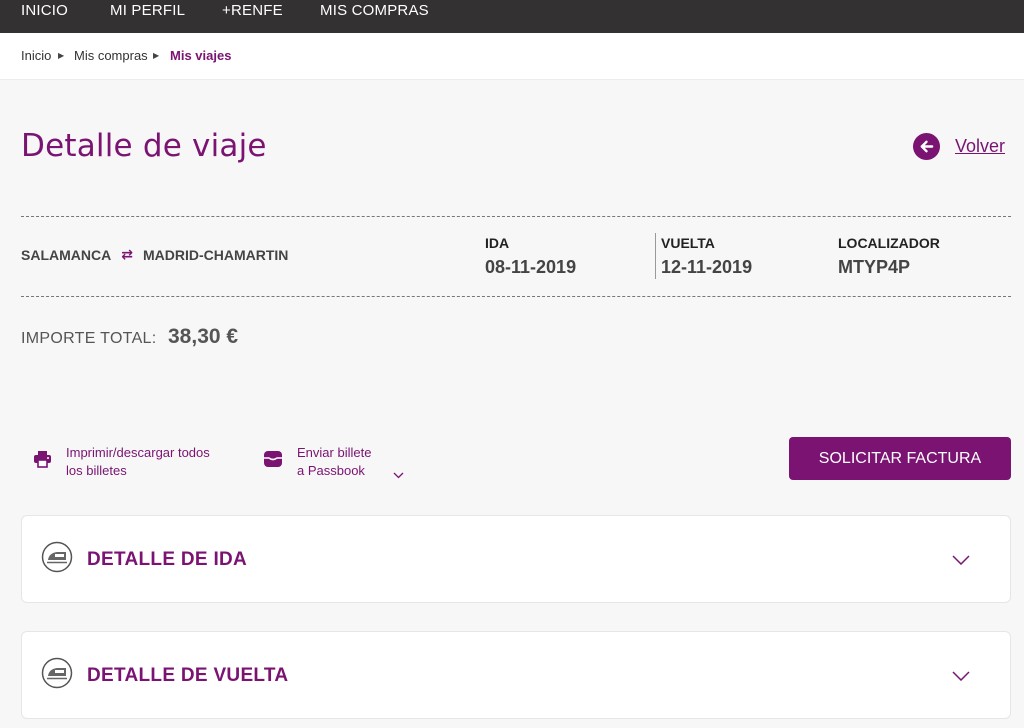 The height and width of the screenshot is (728, 1024). Describe the element at coordinates (497, 243) in the screenshot. I see `ida-label: IDA` at that location.